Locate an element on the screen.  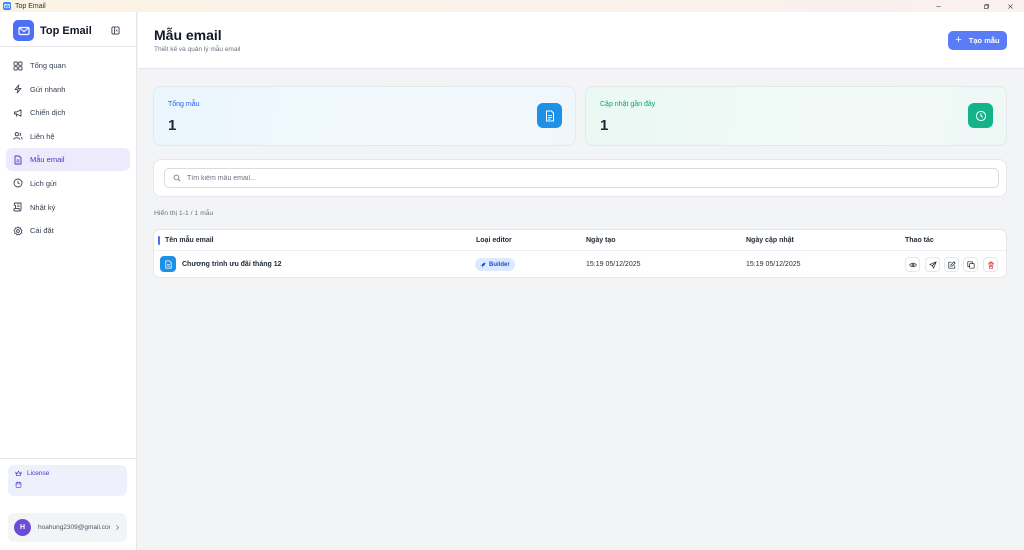
avatar: H is located at coordinates (22, 527).